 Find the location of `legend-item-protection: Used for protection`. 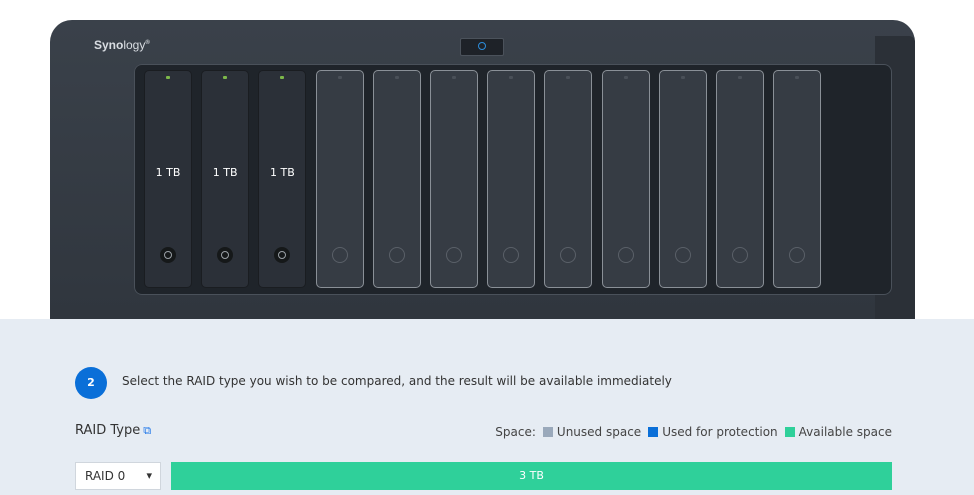

legend-item-protection: Used for protection is located at coordinates (713, 432).